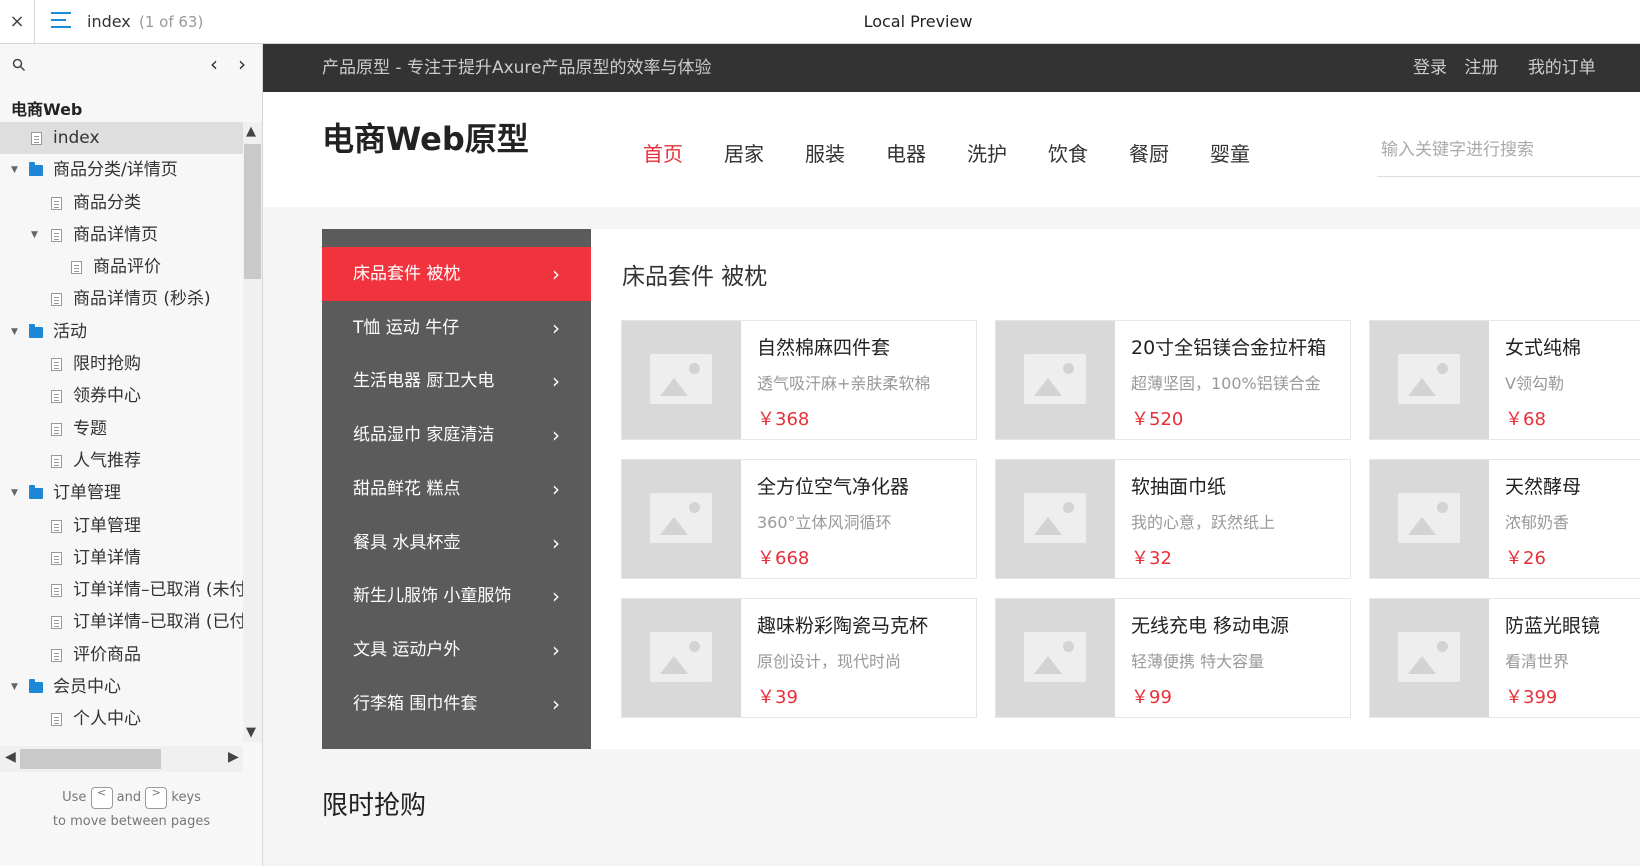 Image resolution: width=1640 pixels, height=866 pixels. Describe the element at coordinates (121, 461) in the screenshot. I see `tree-item: 人气推荐` at that location.